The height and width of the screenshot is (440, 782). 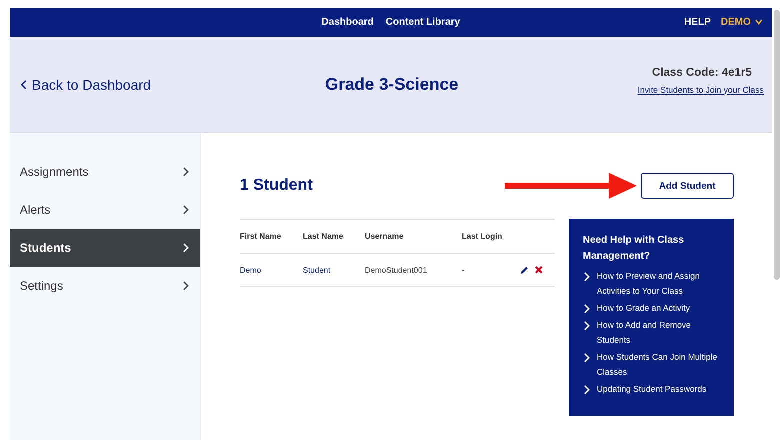 What do you see at coordinates (643, 308) in the screenshot?
I see `help-link: How to Grade an Activity` at bounding box center [643, 308].